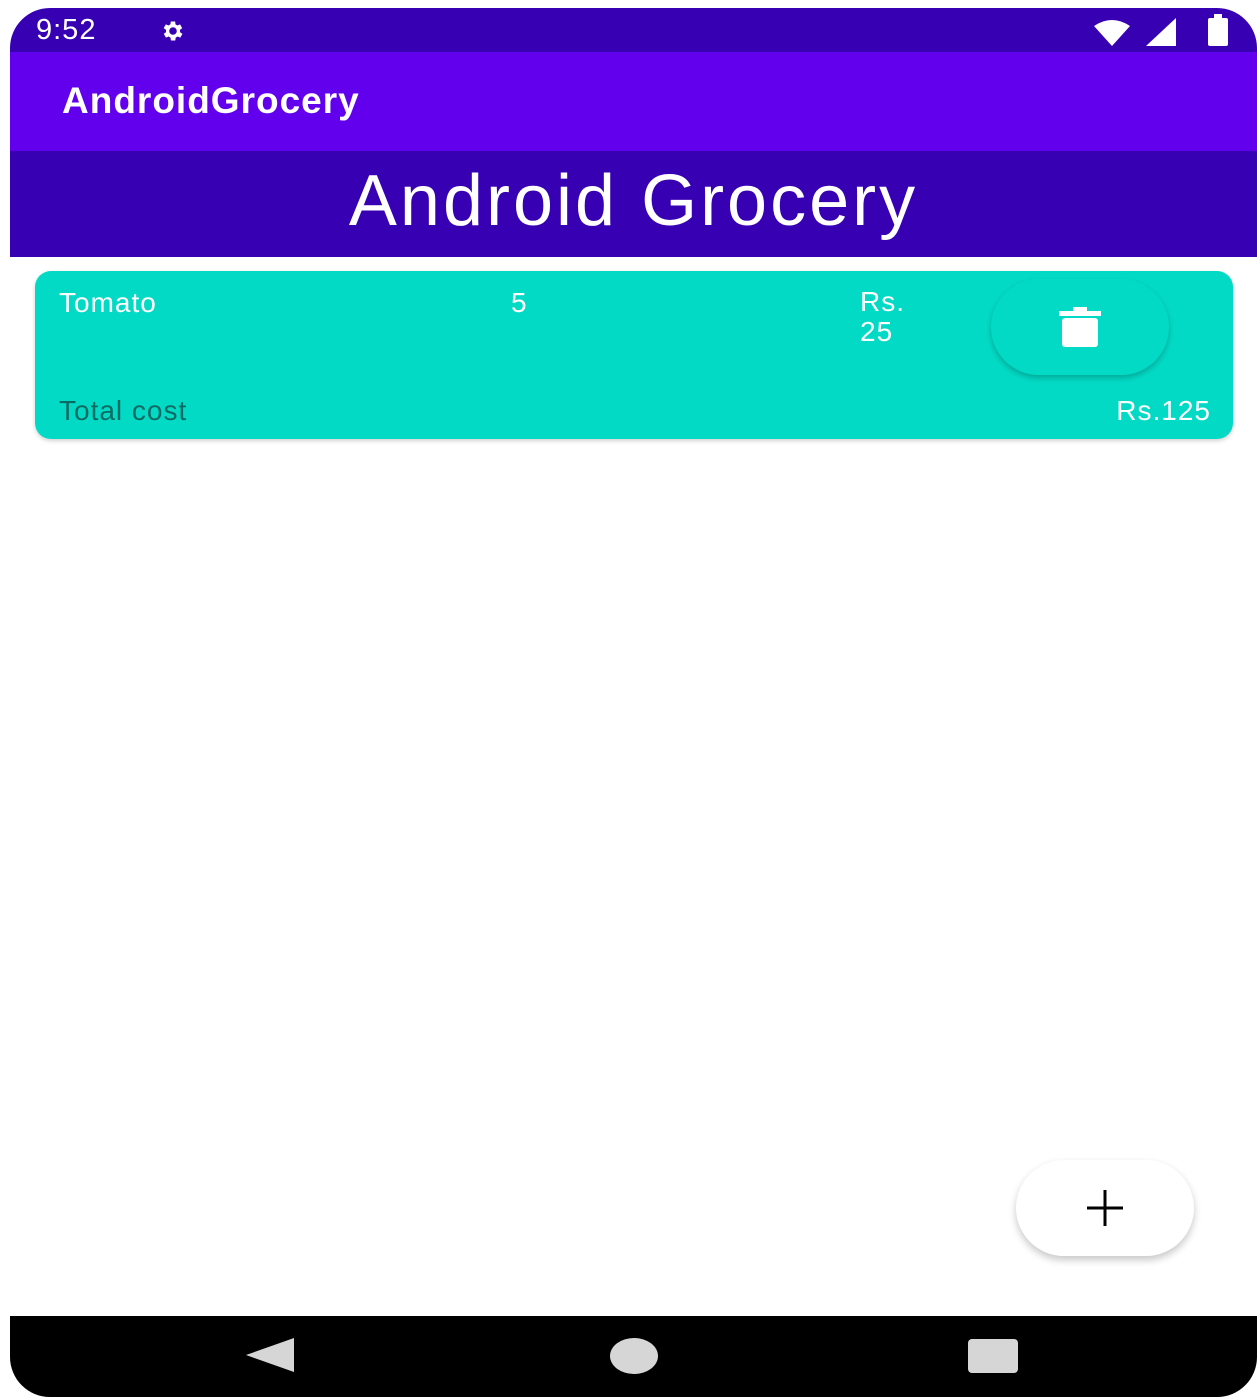 The image size is (1257, 1397). What do you see at coordinates (634, 355) in the screenshot?
I see `grocery-item-card: Tomato 5 Rs. 25 Total cost Rs.125` at bounding box center [634, 355].